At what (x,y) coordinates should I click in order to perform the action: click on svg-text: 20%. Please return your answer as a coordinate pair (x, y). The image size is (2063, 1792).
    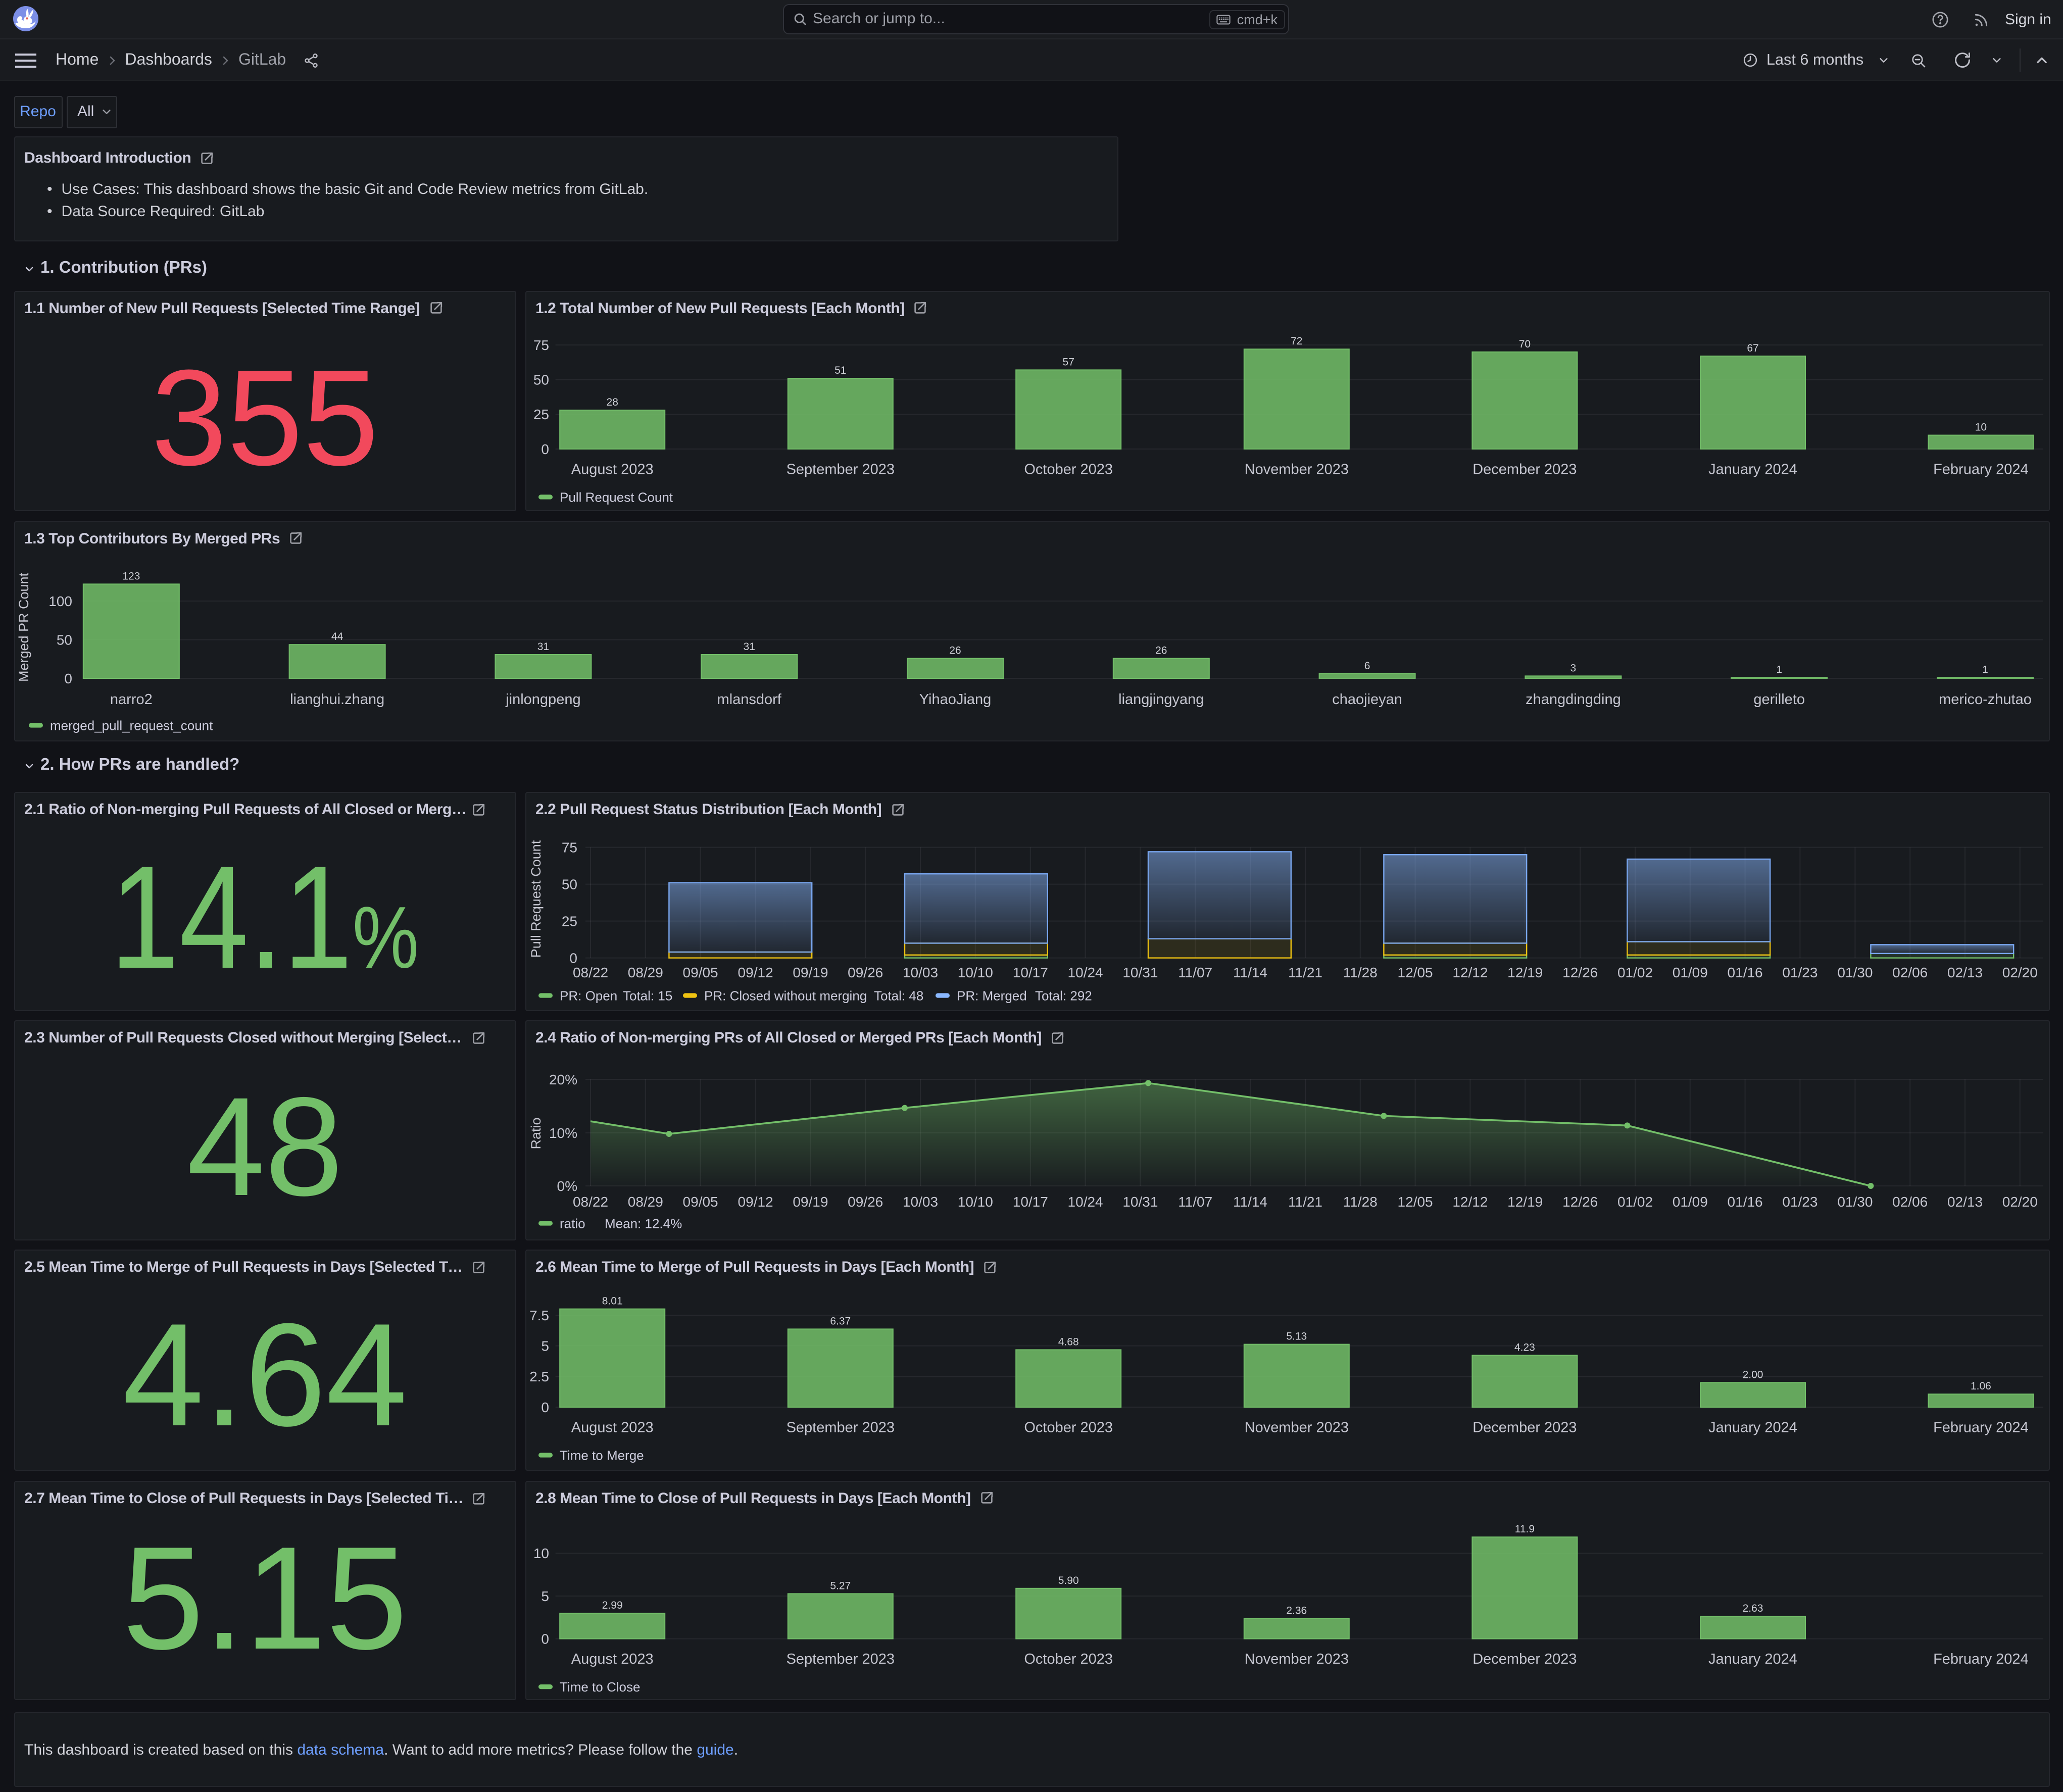
    Looking at the image, I should click on (563, 1079).